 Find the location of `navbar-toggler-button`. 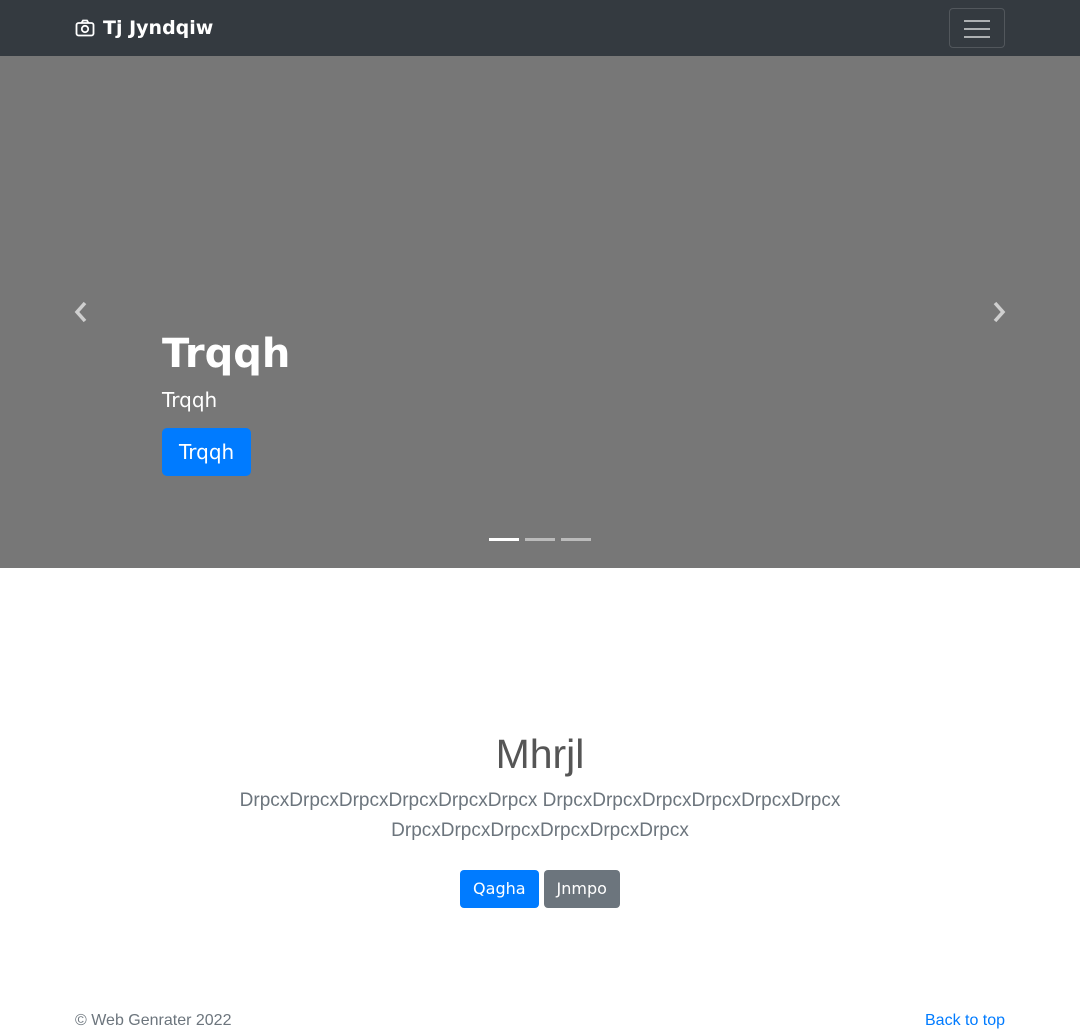

navbar-toggler-button is located at coordinates (977, 28).